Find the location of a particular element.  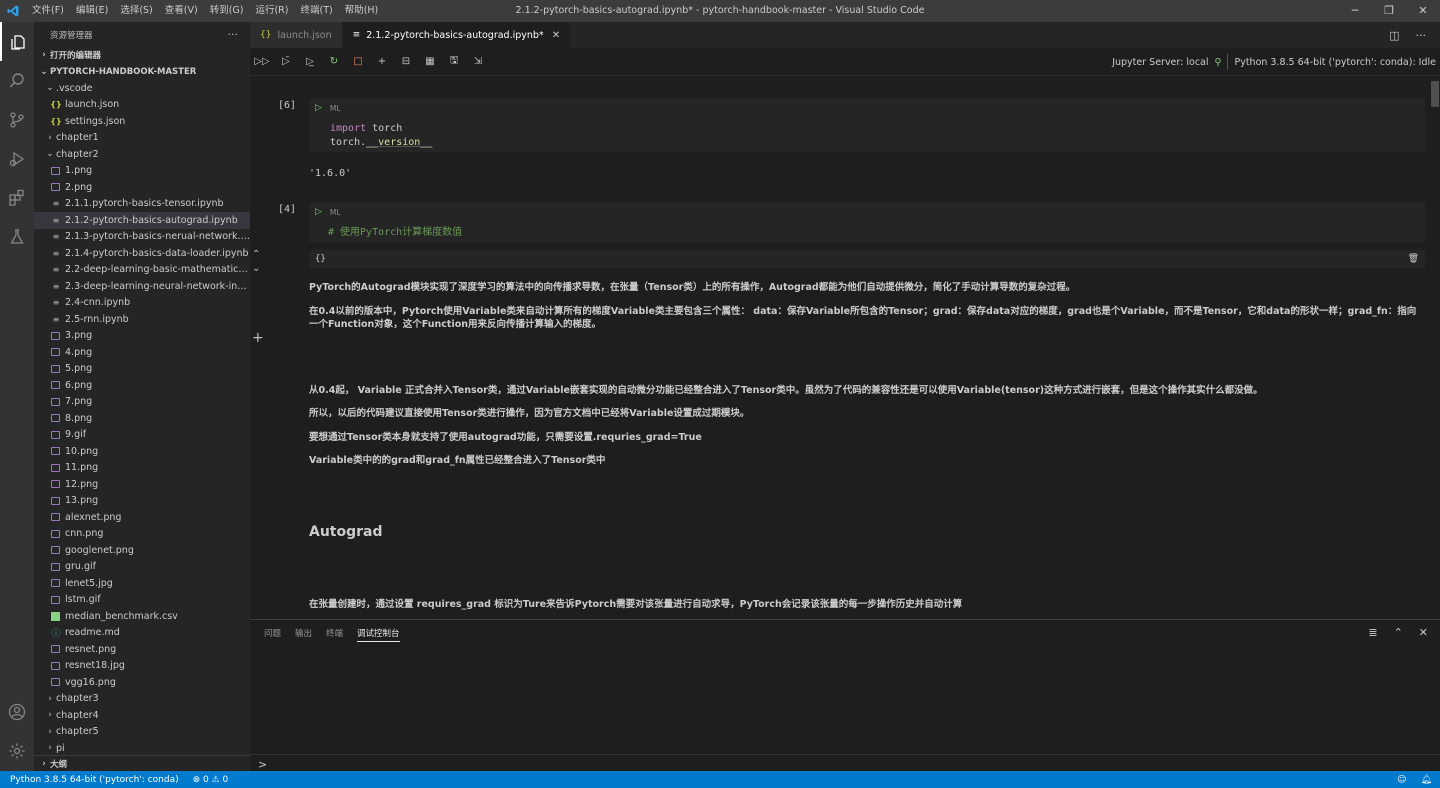

file-item: 10.png is located at coordinates (142, 451).